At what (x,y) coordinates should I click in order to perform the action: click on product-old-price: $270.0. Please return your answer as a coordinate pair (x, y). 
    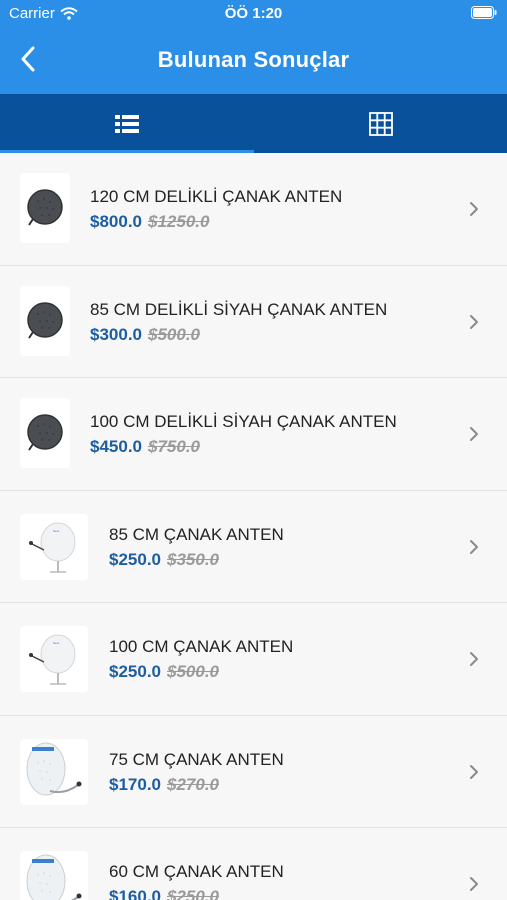
    Looking at the image, I should click on (193, 784).